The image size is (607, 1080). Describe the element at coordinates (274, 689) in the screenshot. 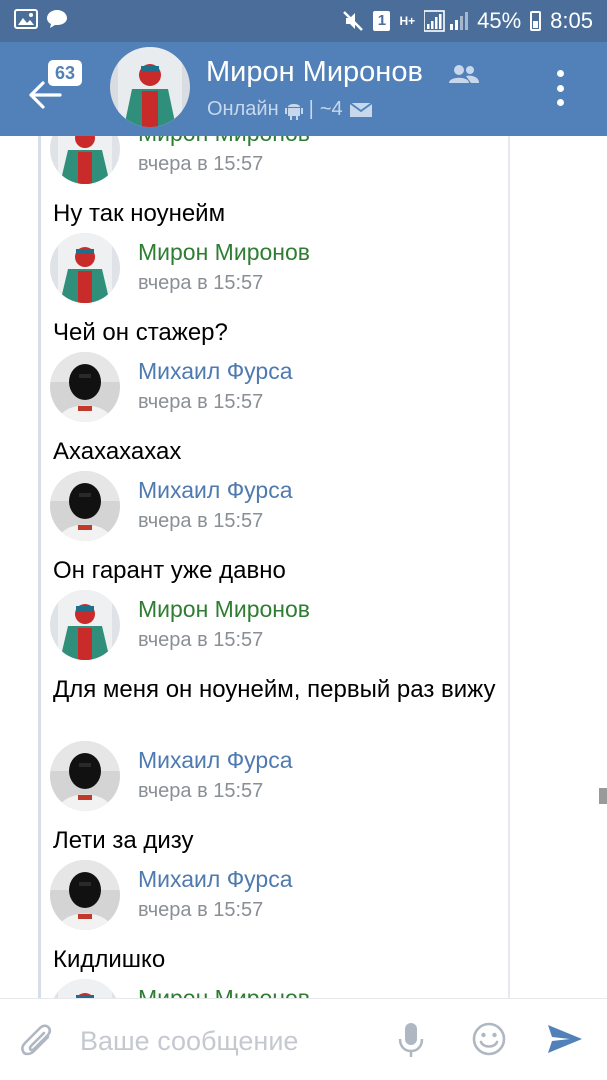

I see `message-text: Для меня он ноунейм, первый раз вижу` at that location.